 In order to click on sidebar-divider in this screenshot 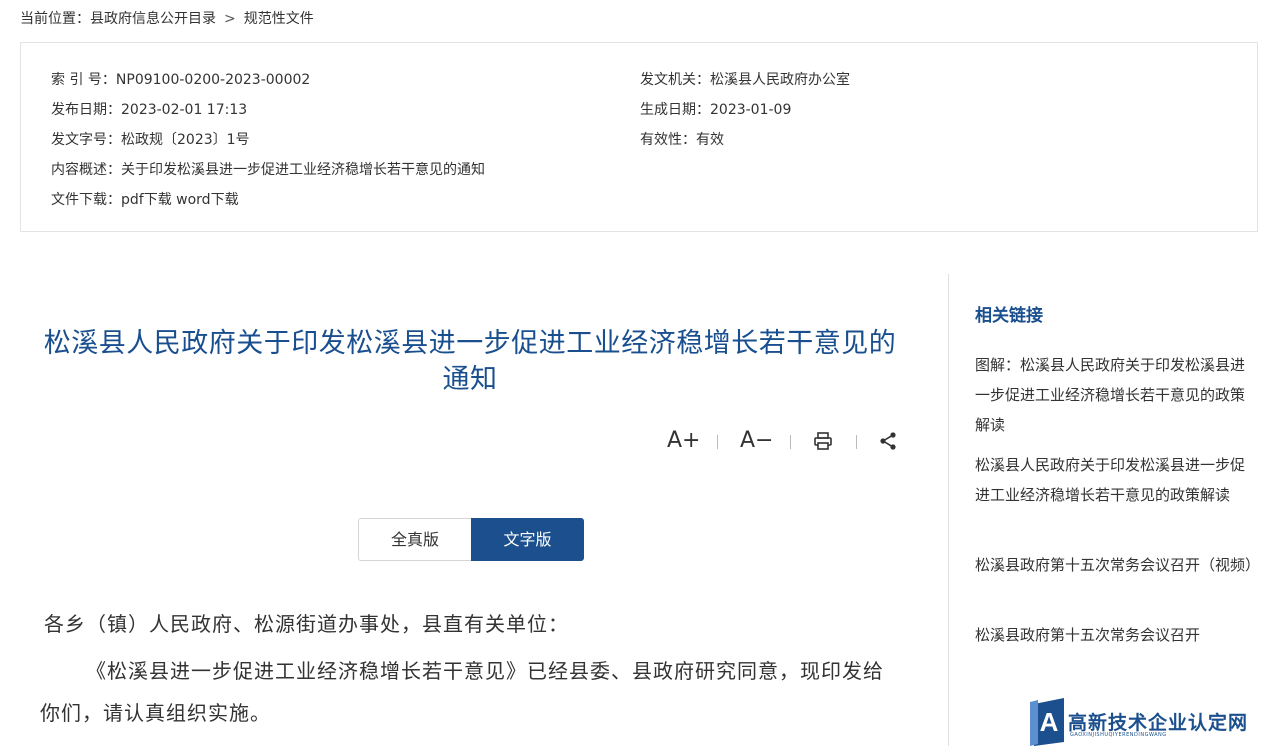, I will do `click(948, 510)`.